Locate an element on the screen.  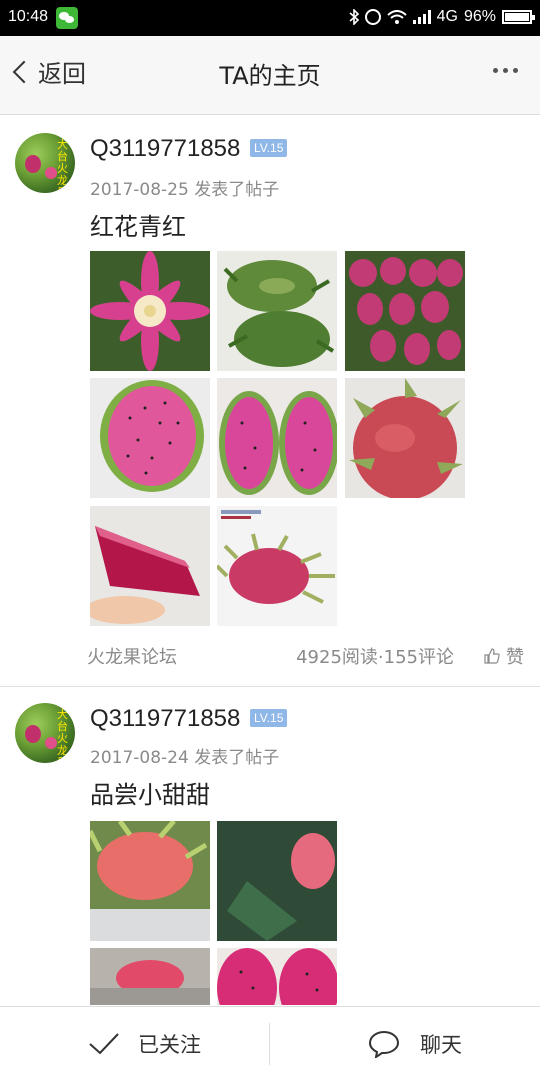
forum-link: 火龙果论坛 is located at coordinates (132, 656).